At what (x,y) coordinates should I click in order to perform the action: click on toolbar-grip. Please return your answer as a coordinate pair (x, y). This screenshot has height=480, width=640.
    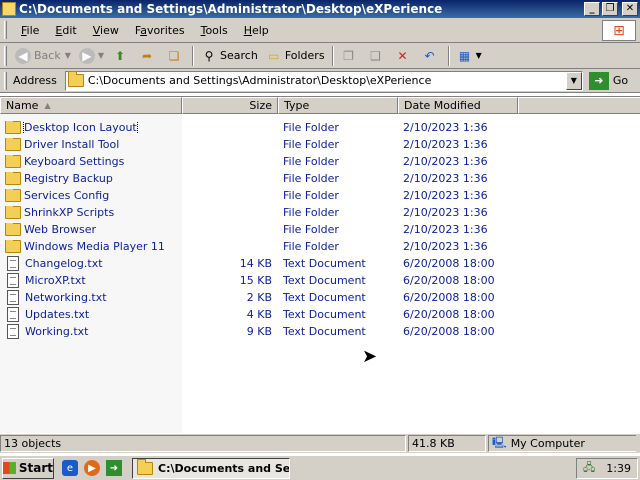
    Looking at the image, I should click on (5, 55).